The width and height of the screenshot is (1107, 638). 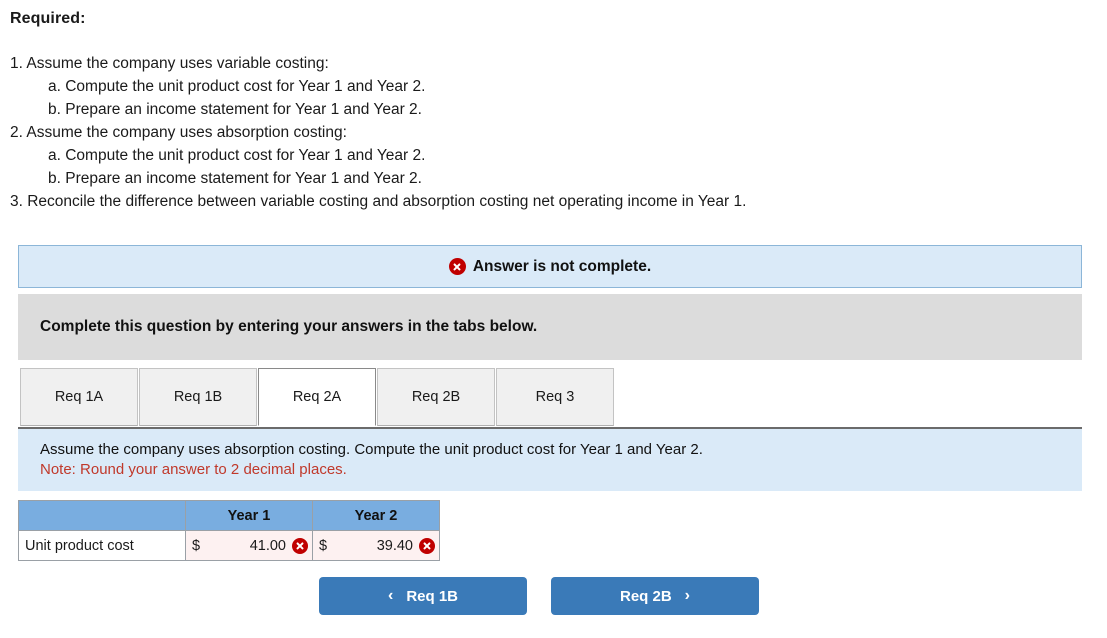 I want to click on status-banner: Answer is not complete., so click(x=550, y=266).